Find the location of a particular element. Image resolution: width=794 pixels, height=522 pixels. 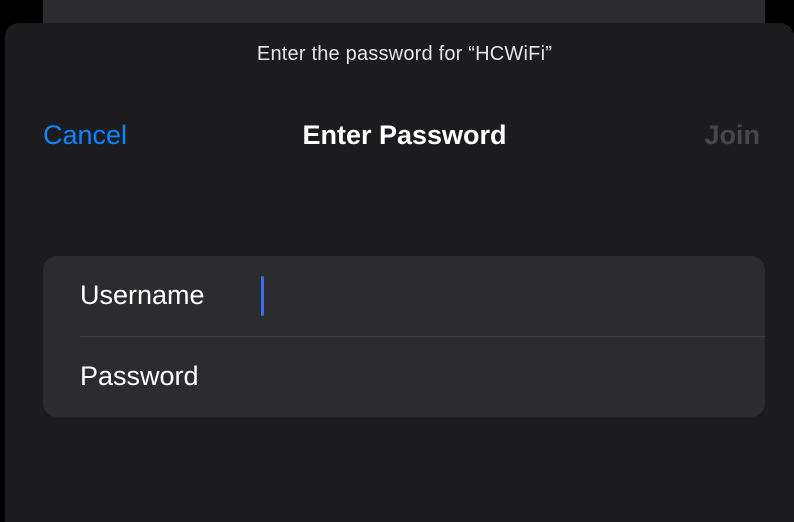

password-field is located at coordinates (498, 376).